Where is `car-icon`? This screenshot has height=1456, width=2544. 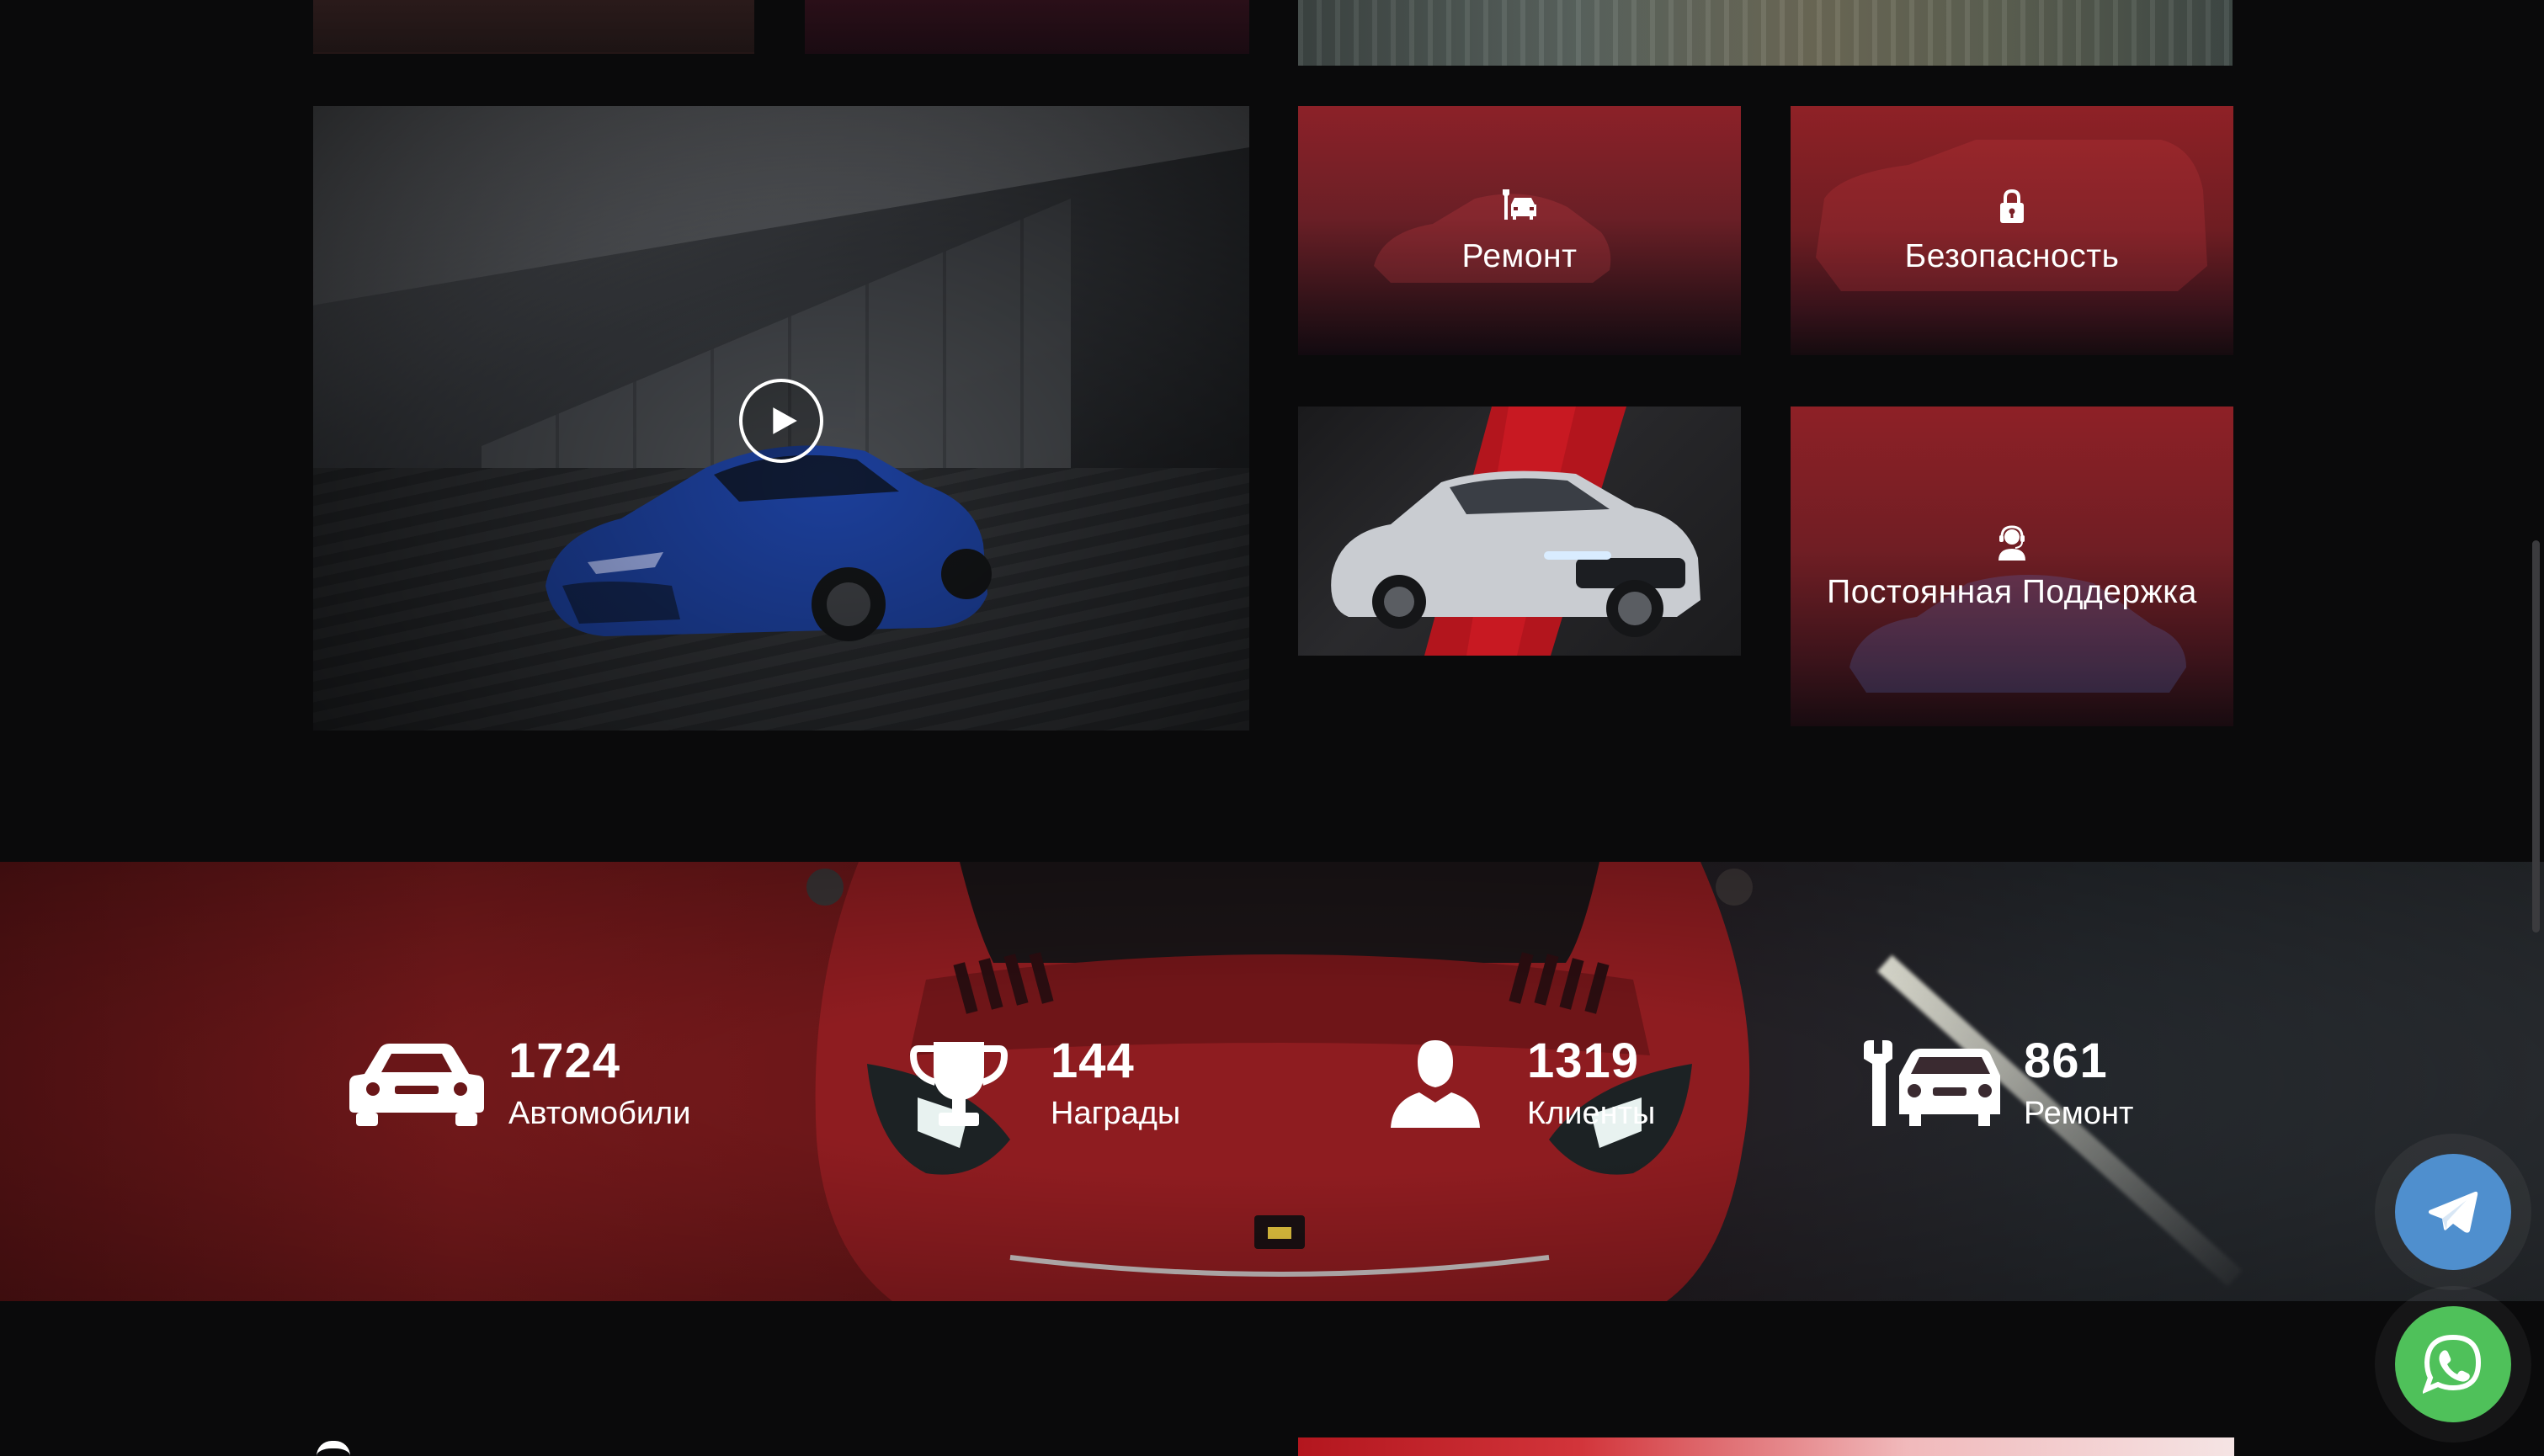
car-icon is located at coordinates (416, 1084).